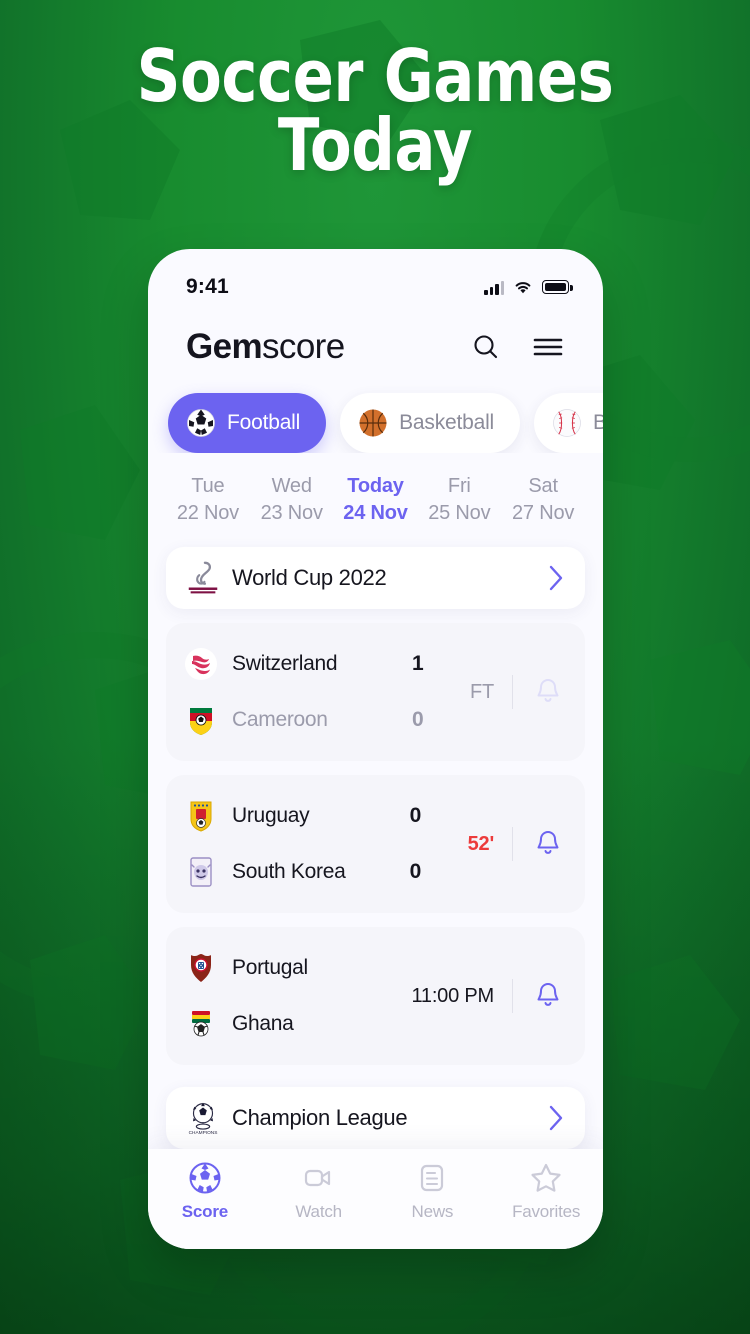  I want to click on uefa-champions-league-logo: CHAMPIONS, so click(203, 1119).